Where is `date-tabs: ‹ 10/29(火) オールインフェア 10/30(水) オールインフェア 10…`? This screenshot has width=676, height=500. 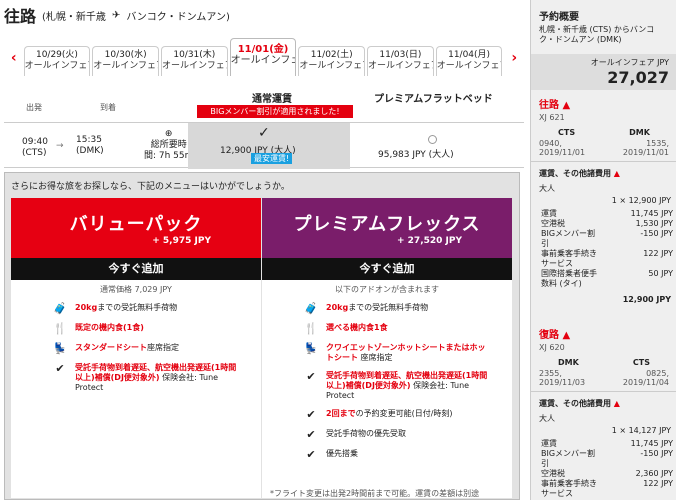 date-tabs: ‹ 10/29(火) オールインフェア 10/30(水) オールインフェア 10… is located at coordinates (264, 55).